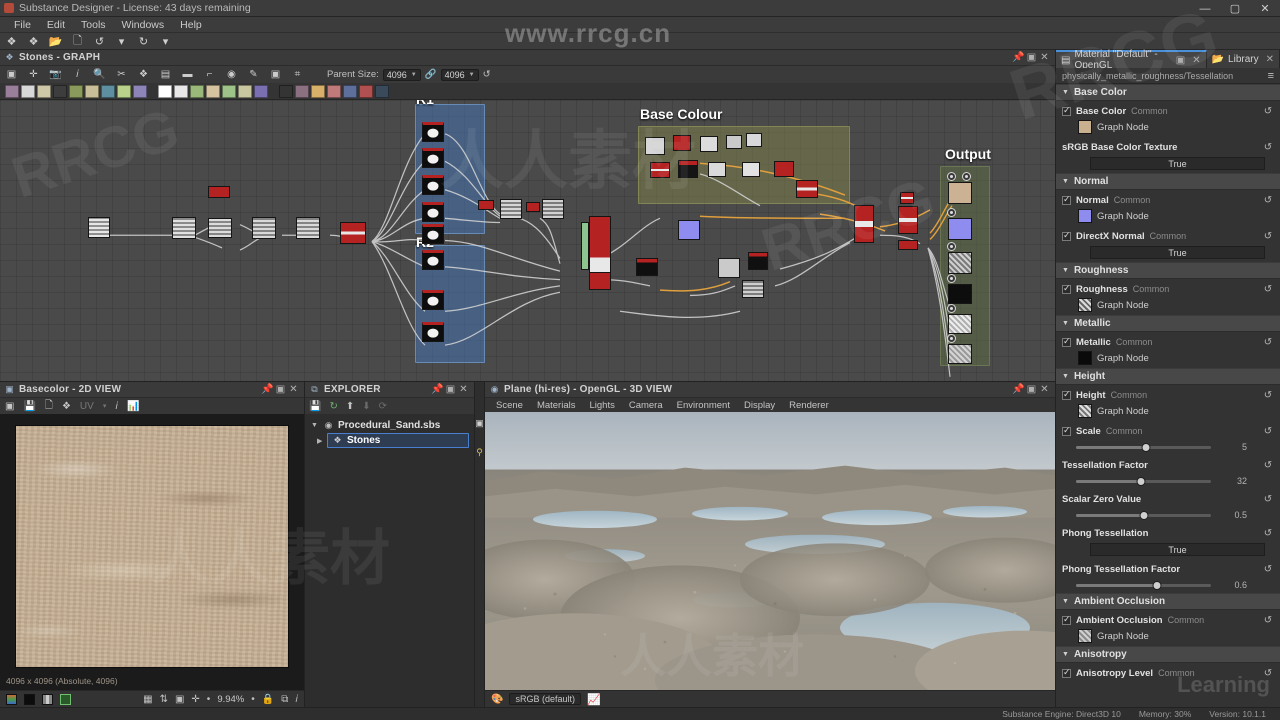  I want to click on tree-item-package: ▼ ◉ Procedural_Sand.sbs, so click(389, 425).